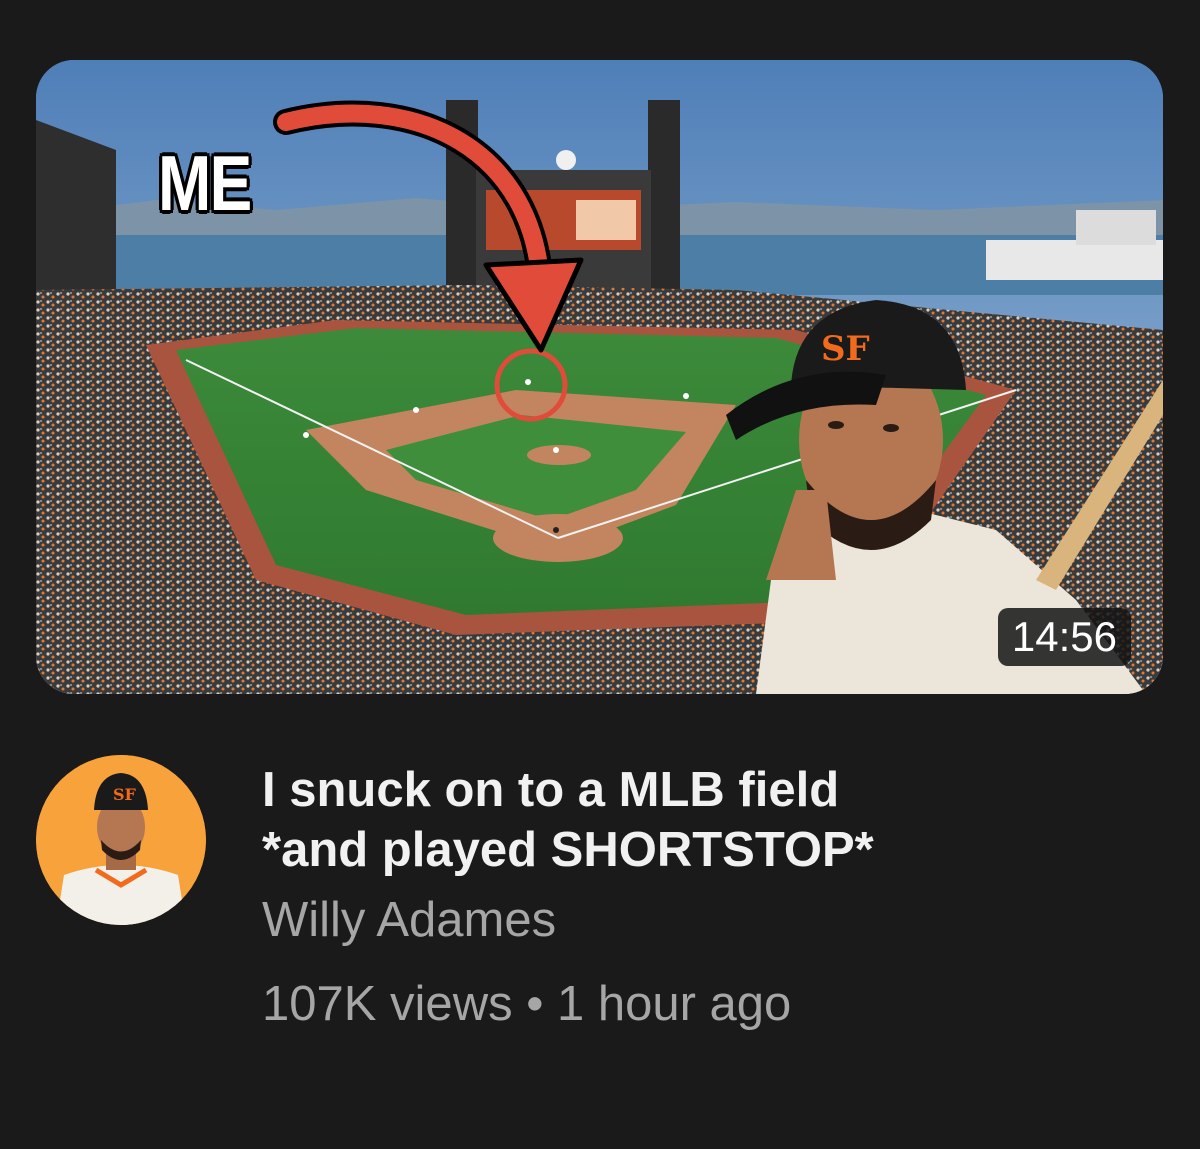  I want to click on view-count: 107K views, so click(387, 1004).